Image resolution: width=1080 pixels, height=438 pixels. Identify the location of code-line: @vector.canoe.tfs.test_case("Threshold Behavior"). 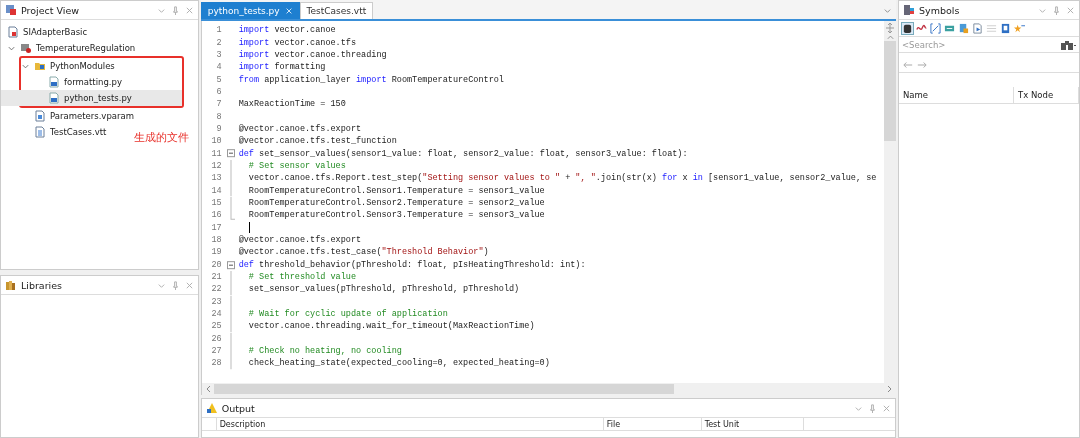
(363, 252).